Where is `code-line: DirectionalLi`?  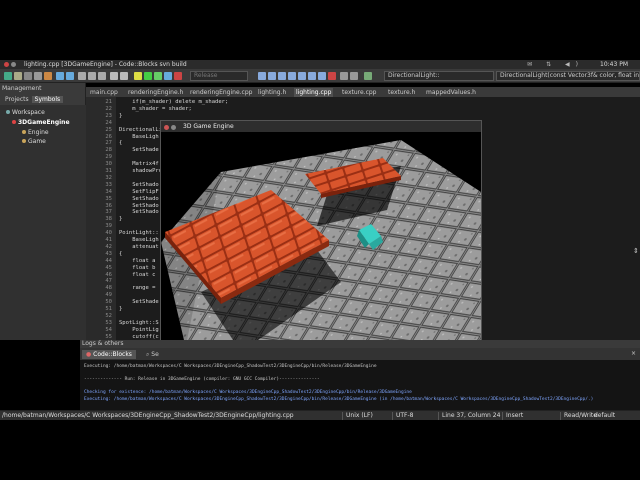
code-line: DirectionalLi is located at coordinates (140, 130).